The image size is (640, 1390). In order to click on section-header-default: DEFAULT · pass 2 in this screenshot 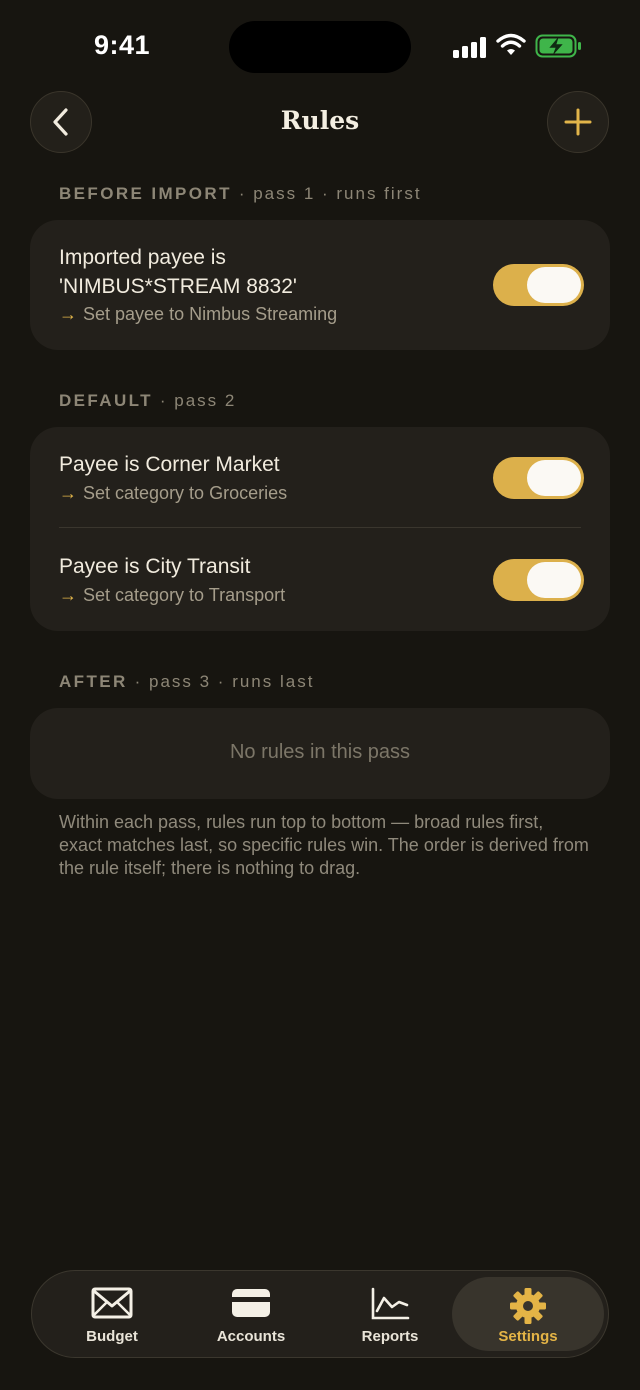, I will do `click(147, 401)`.